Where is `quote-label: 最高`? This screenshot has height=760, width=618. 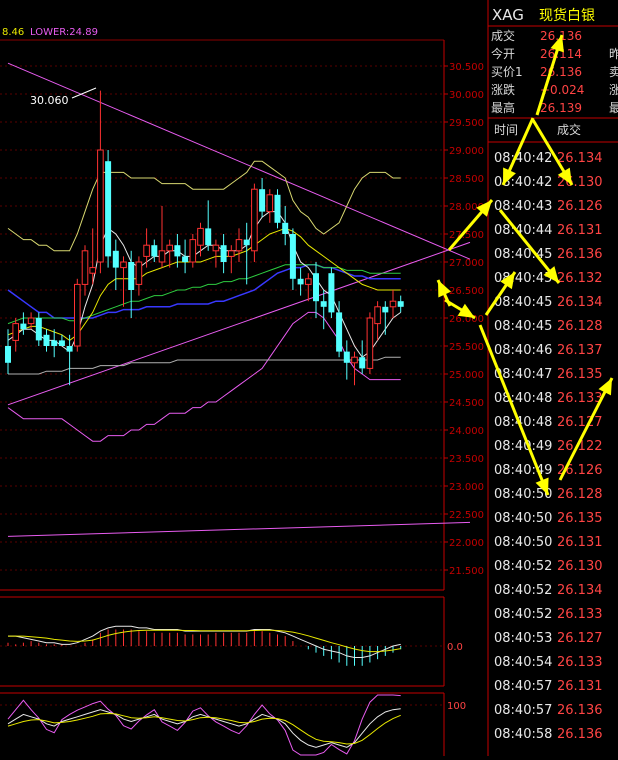
quote-label: 最高 is located at coordinates (503, 107).